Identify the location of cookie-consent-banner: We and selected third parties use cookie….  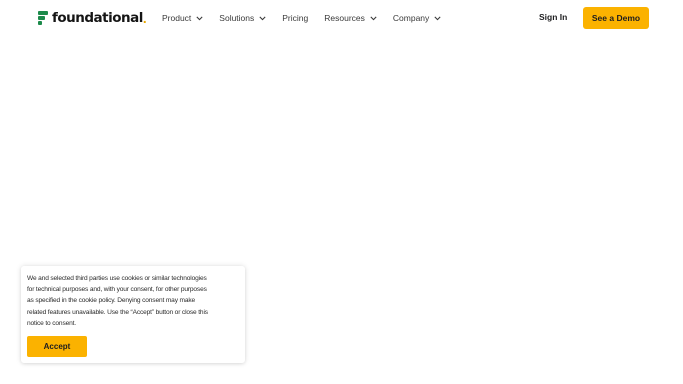
(133, 314).